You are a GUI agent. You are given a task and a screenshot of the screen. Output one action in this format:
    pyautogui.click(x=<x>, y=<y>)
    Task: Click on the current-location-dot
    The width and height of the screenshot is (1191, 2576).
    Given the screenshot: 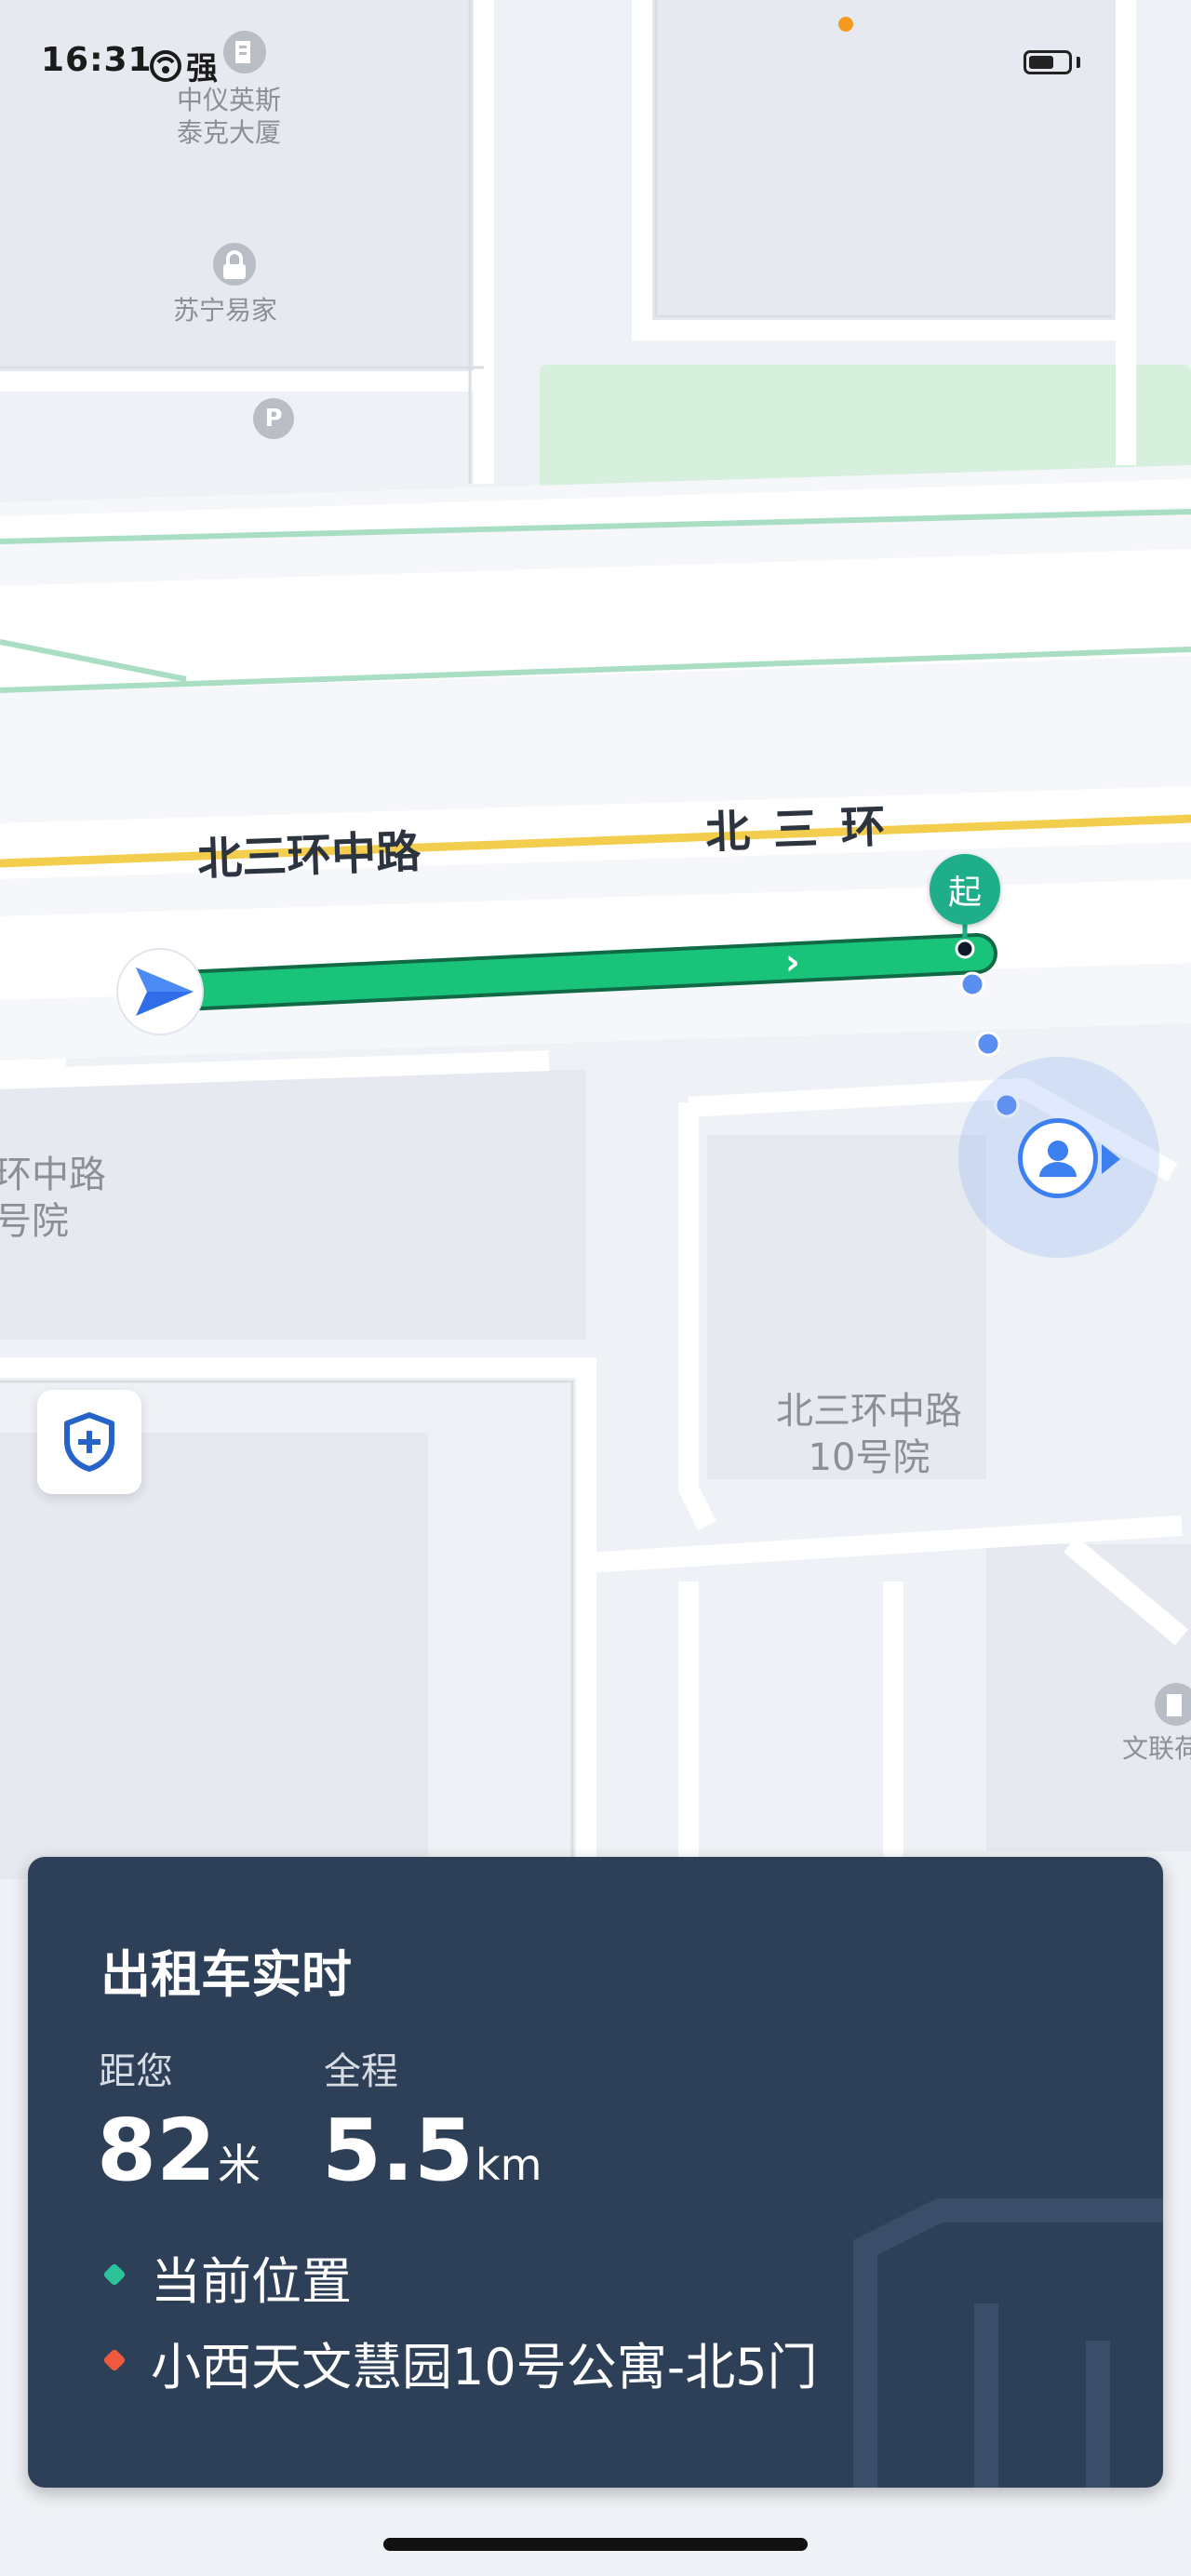 What is the action you would take?
    pyautogui.click(x=114, y=2274)
    